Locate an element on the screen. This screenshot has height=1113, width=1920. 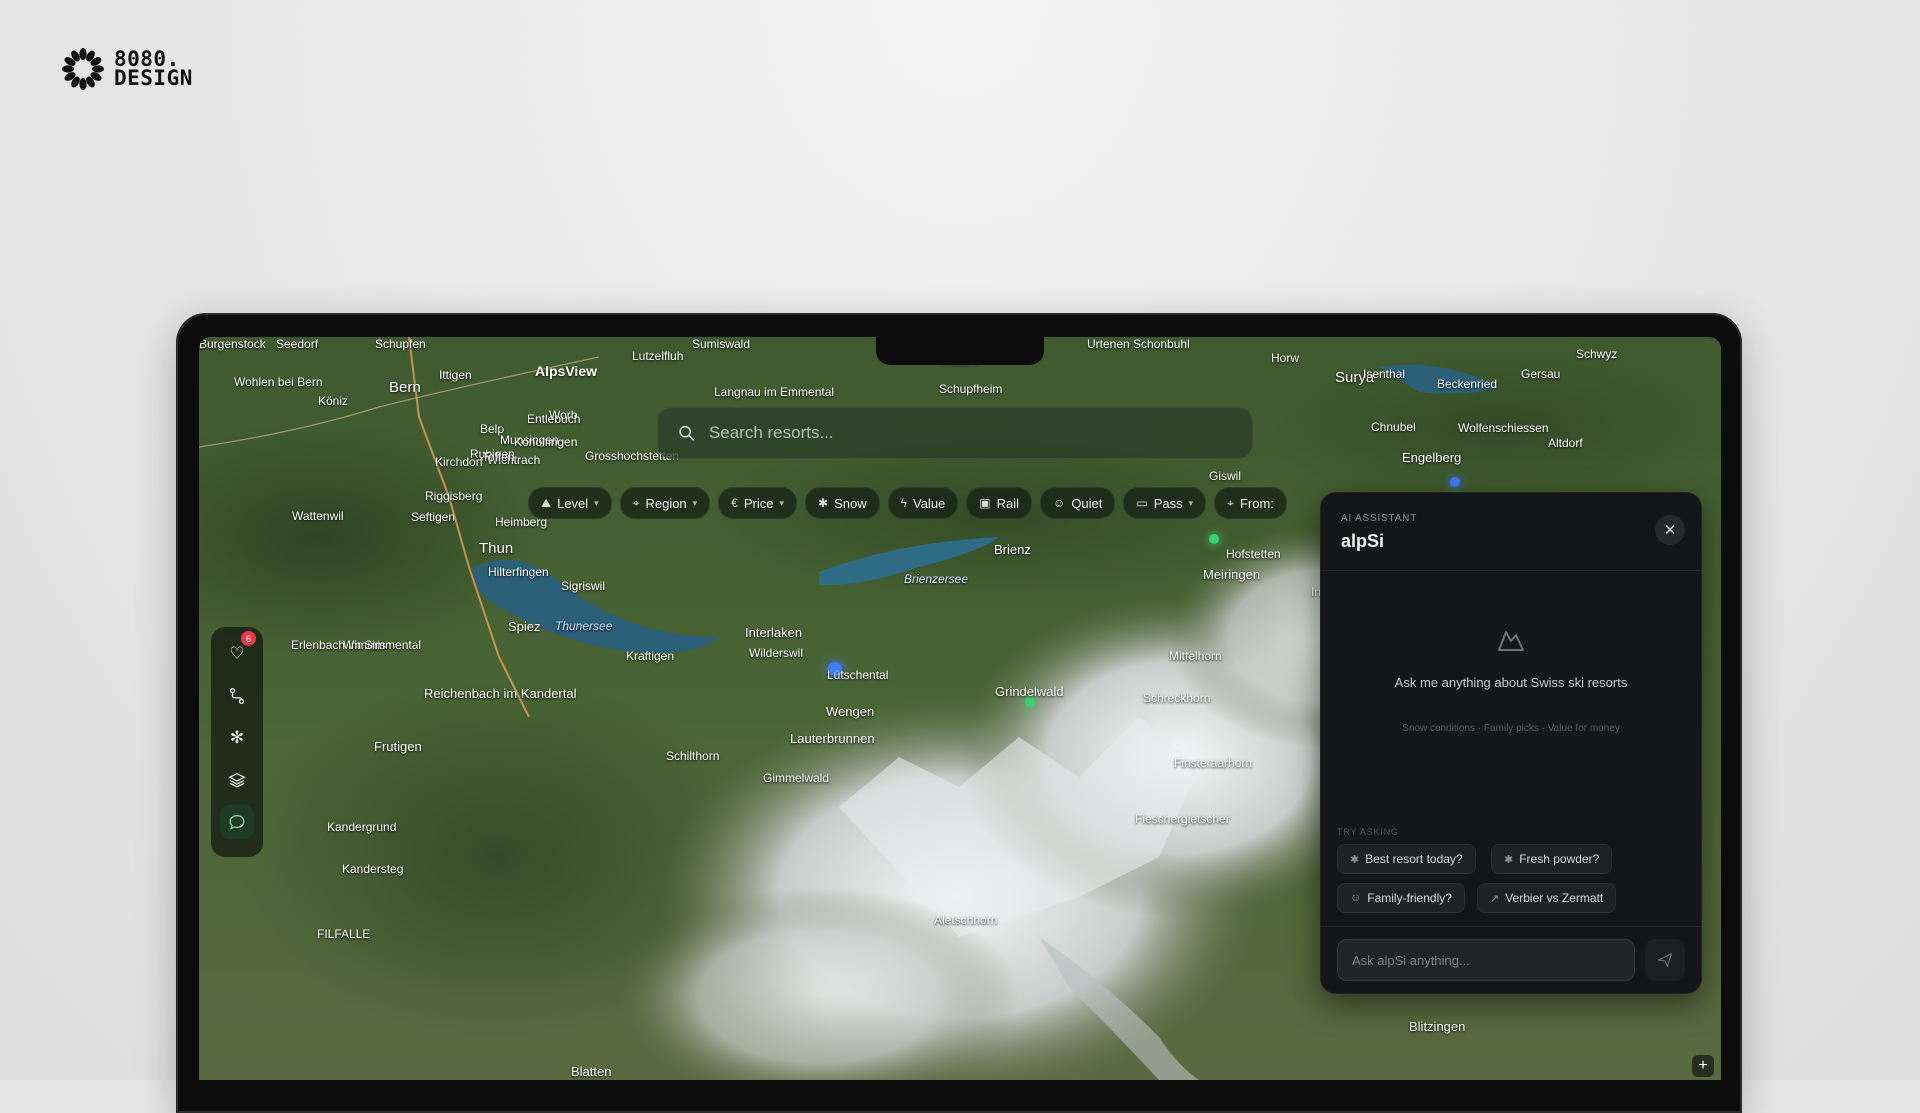
filter-snow: ✱ Snow is located at coordinates (842, 503).